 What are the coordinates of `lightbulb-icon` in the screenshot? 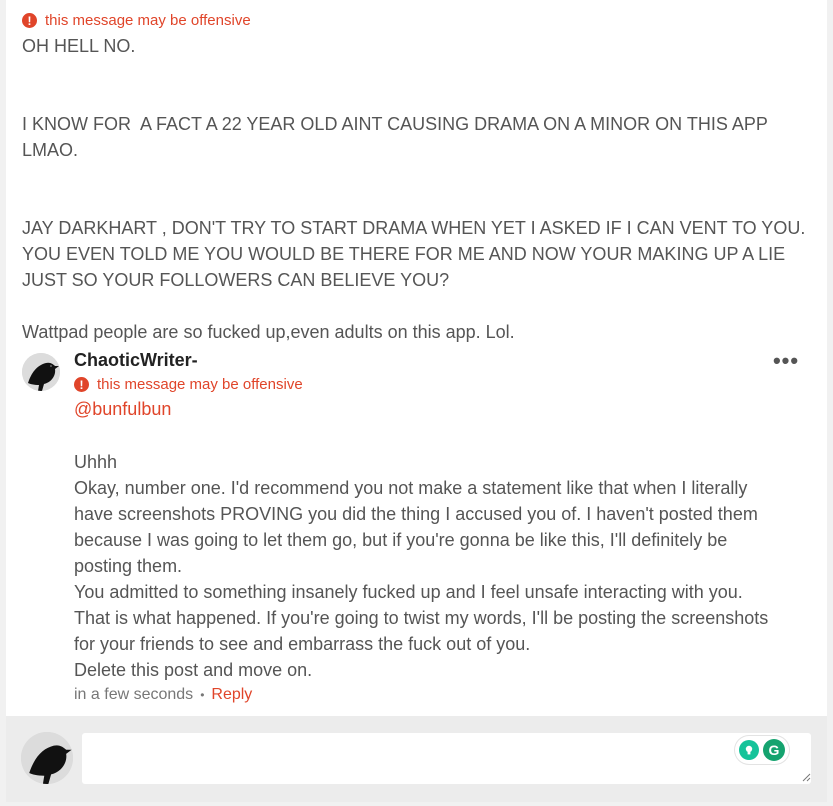 It's located at (749, 750).